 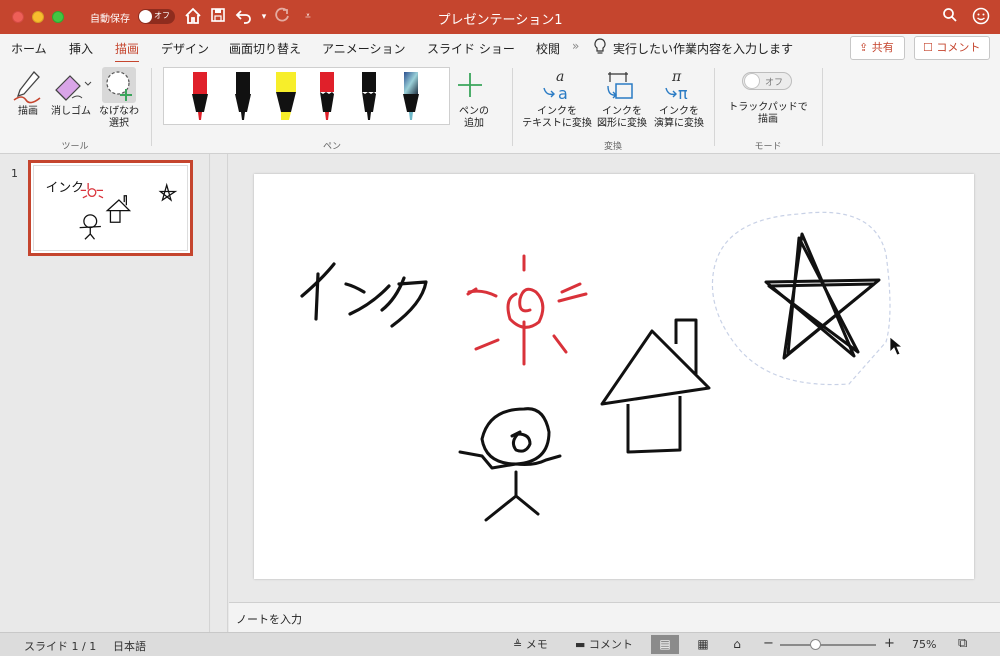 What do you see at coordinates (828, 645) in the screenshot?
I see `zoom-slider` at bounding box center [828, 645].